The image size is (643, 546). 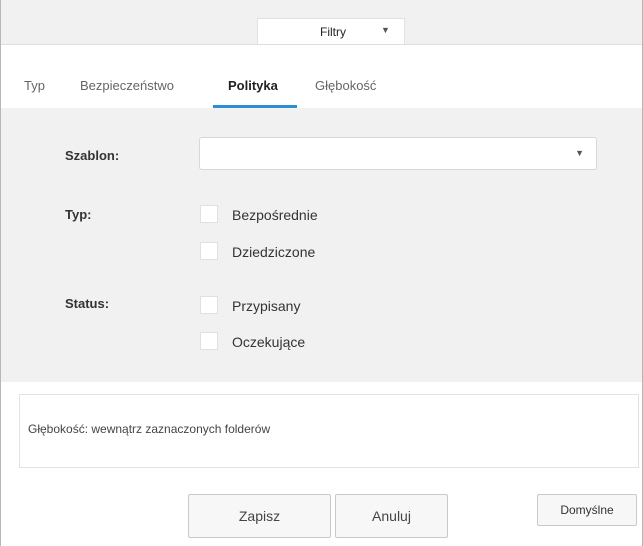 What do you see at coordinates (87, 303) in the screenshot?
I see `status-label: Status:` at bounding box center [87, 303].